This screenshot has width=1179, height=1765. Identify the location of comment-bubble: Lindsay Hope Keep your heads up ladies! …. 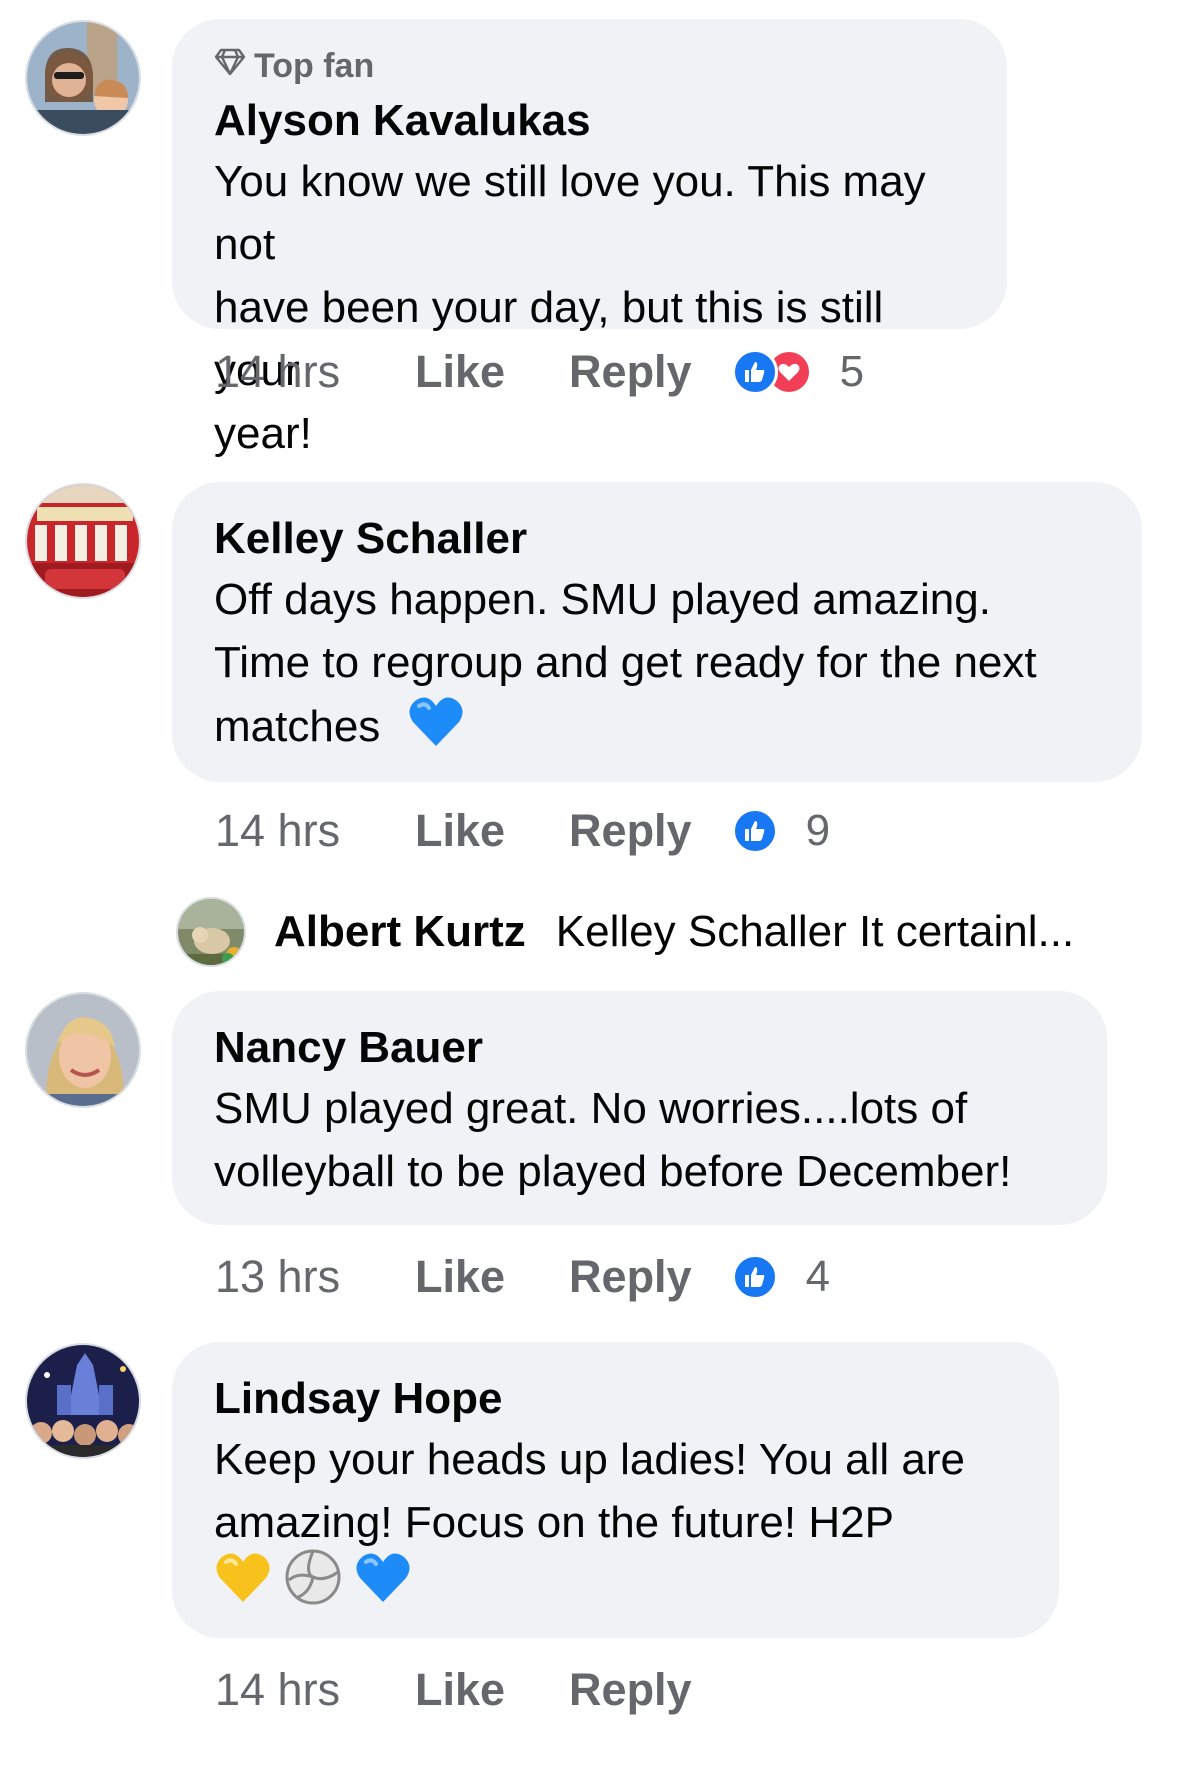
(615, 1490).